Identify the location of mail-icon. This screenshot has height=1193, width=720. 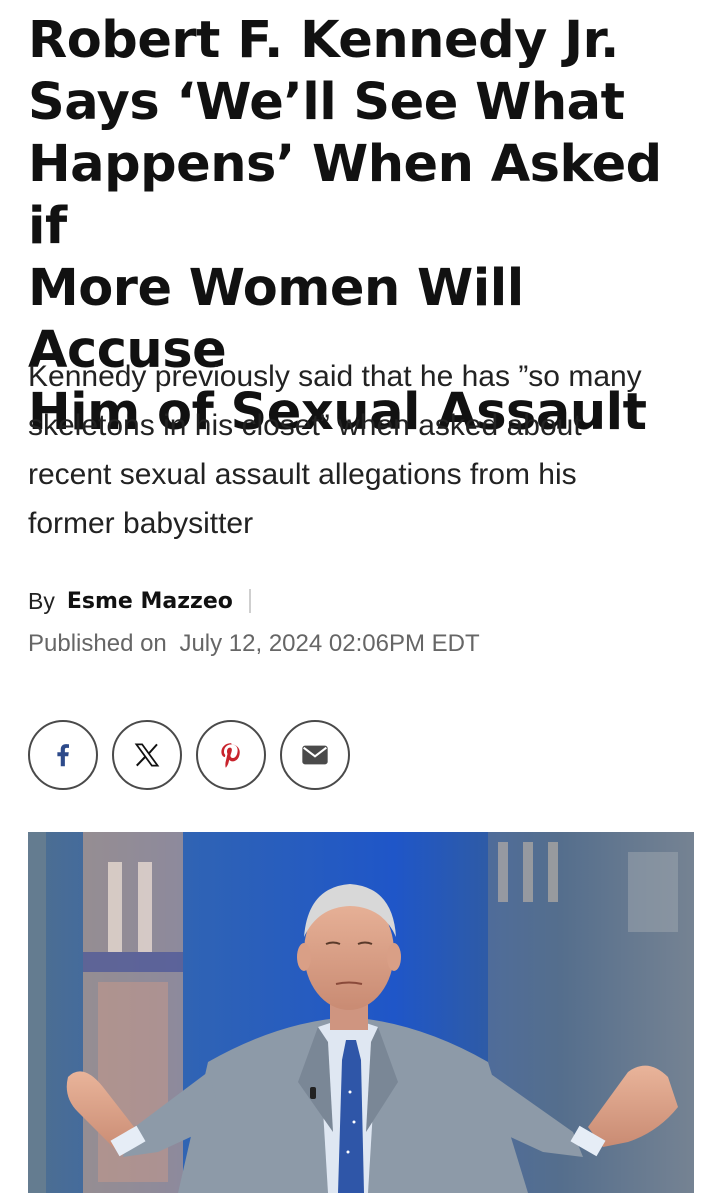
(315, 755).